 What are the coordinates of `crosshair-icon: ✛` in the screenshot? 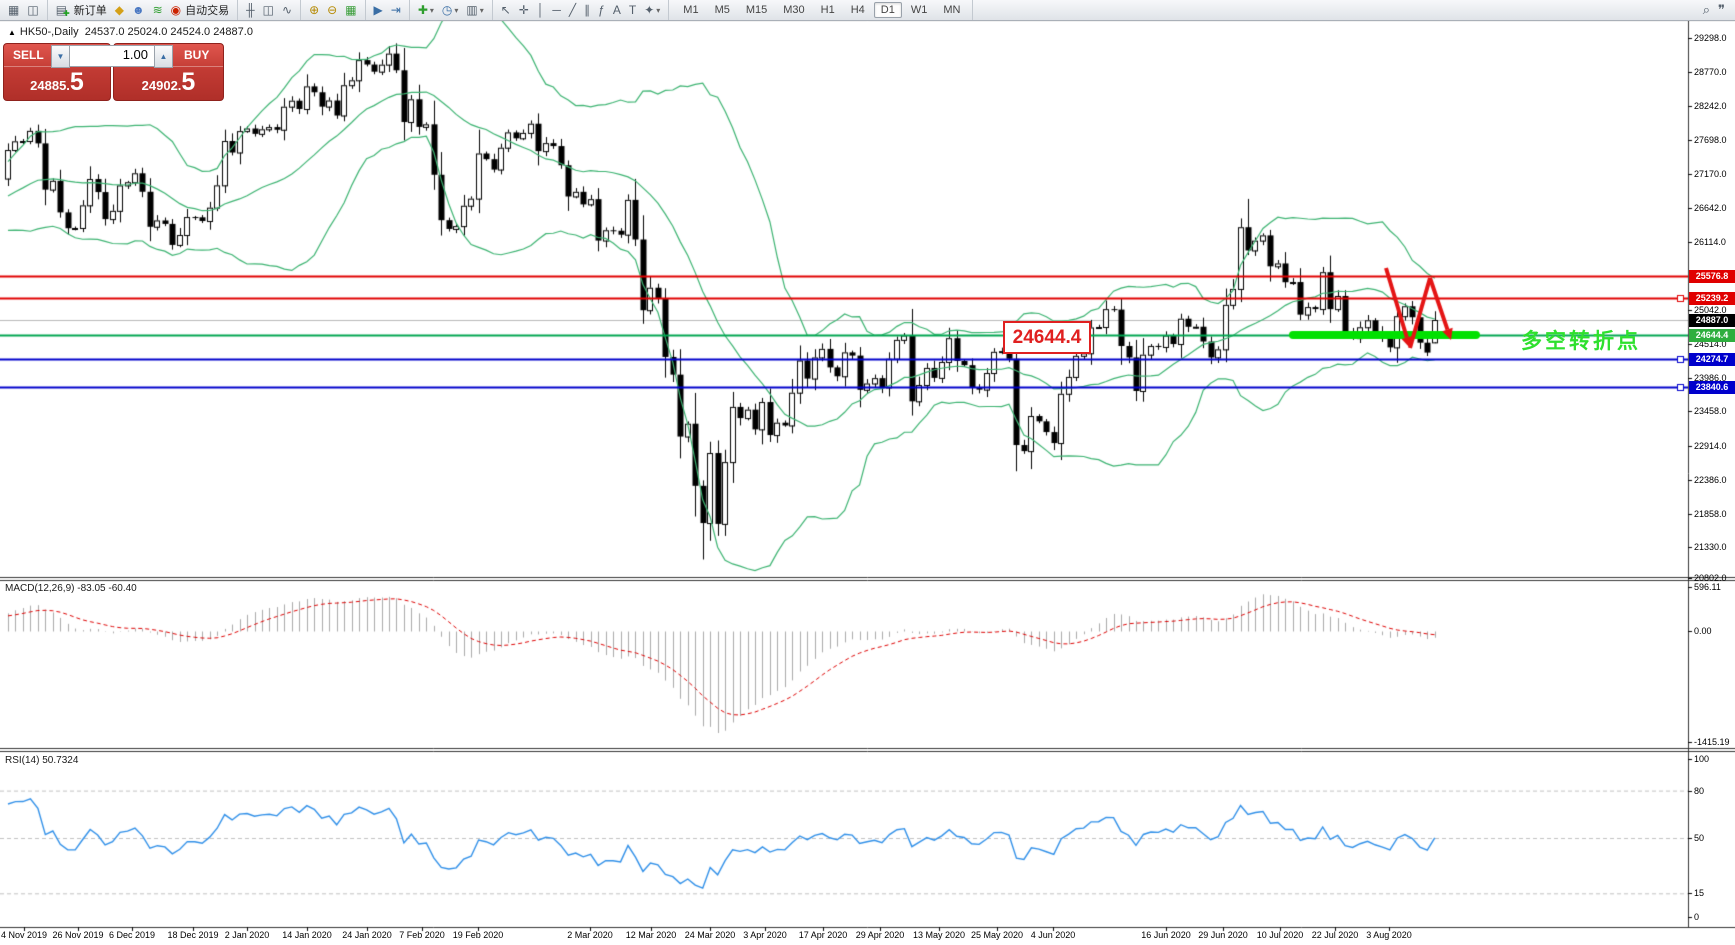 It's located at (523, 10).